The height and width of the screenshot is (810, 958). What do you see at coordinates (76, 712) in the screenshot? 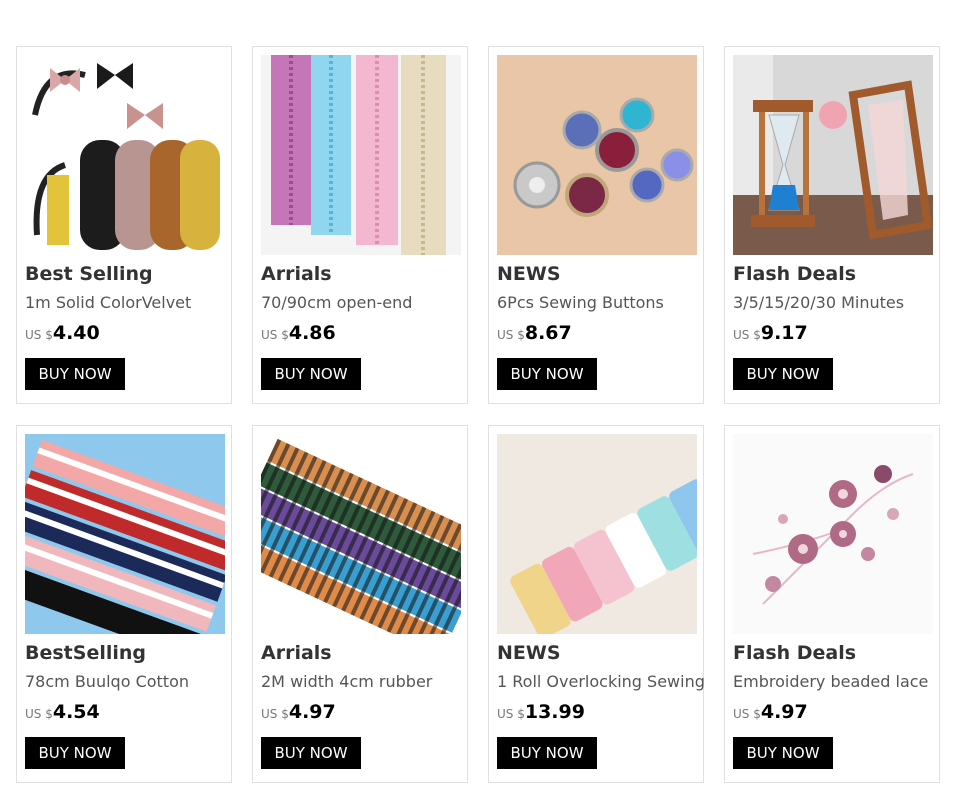
I see `price-amount: 4.54` at bounding box center [76, 712].